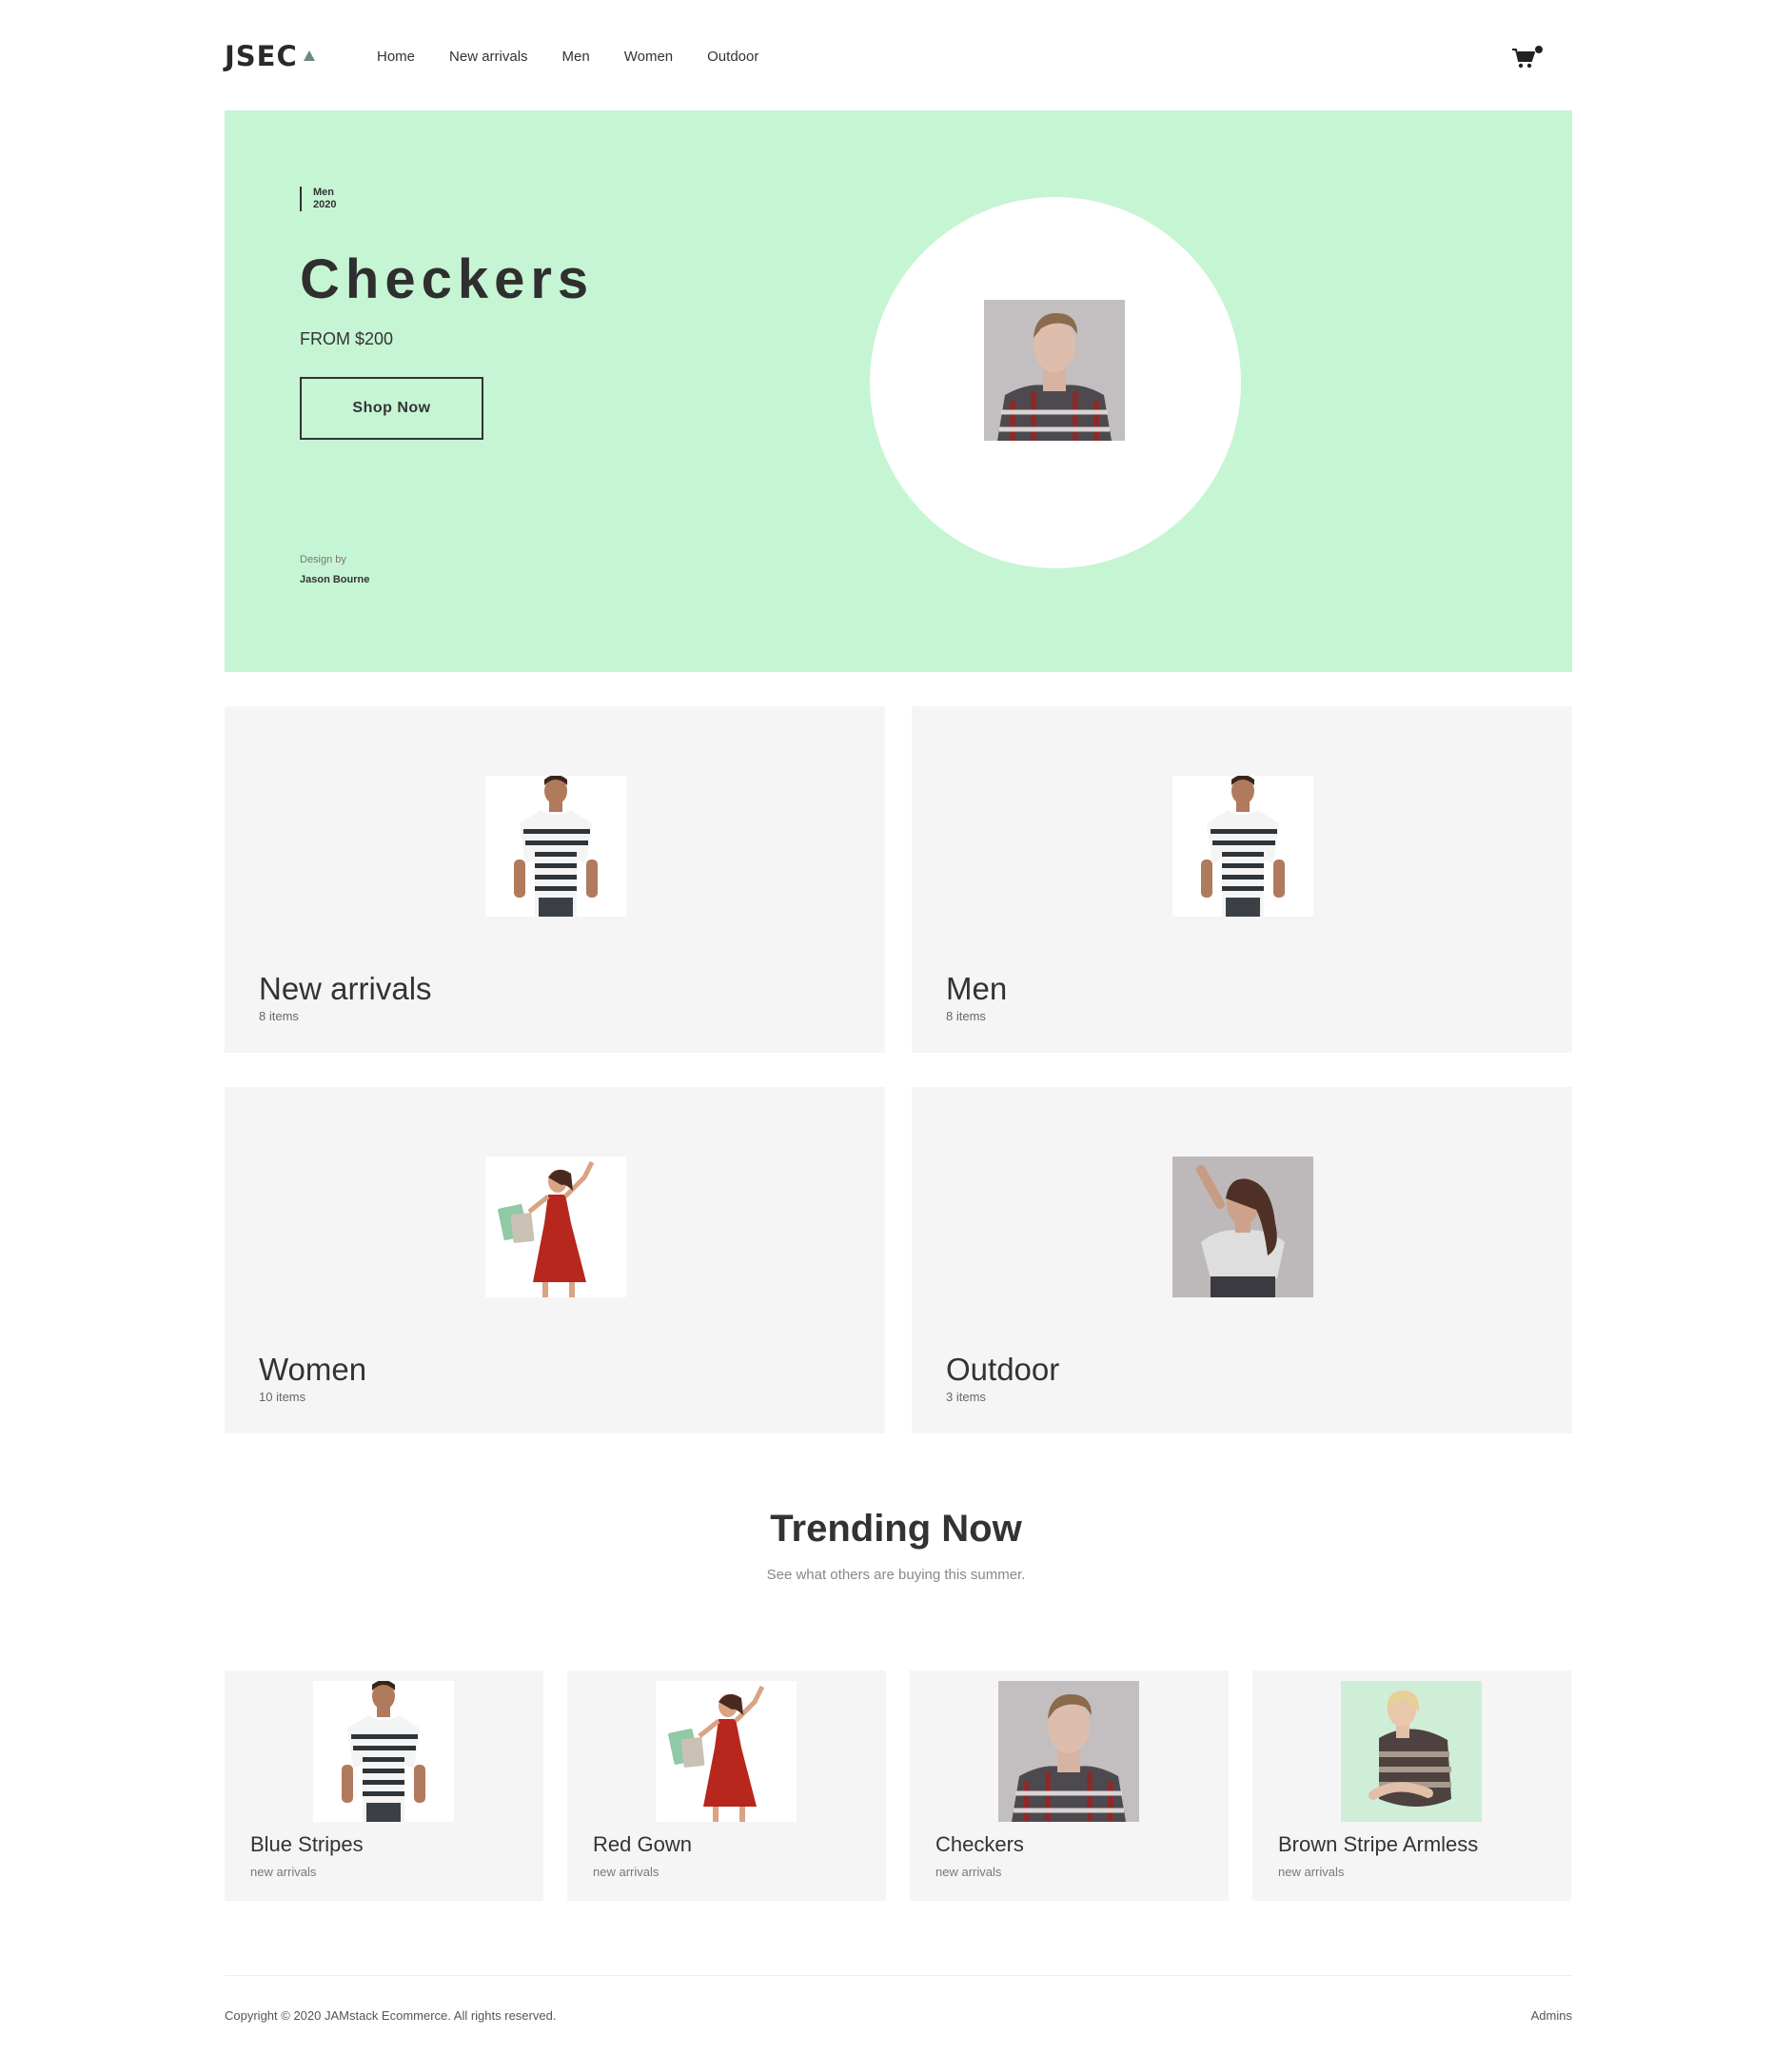  I want to click on nav-women: Women, so click(648, 57).